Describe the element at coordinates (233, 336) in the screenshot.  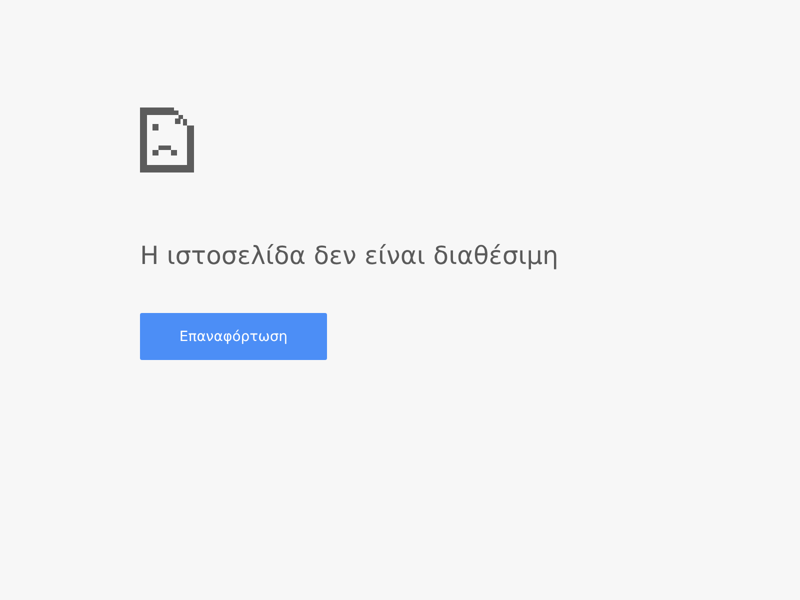
I see `reload-button: Επαναφόρτωση` at that location.